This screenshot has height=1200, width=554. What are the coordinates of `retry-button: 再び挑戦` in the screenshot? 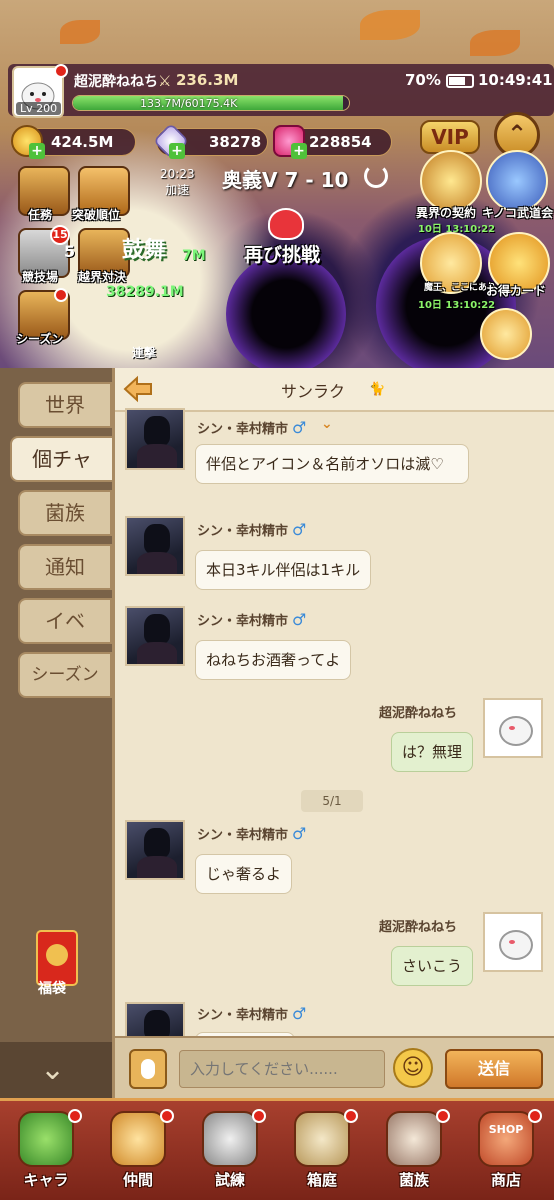 It's located at (282, 253).